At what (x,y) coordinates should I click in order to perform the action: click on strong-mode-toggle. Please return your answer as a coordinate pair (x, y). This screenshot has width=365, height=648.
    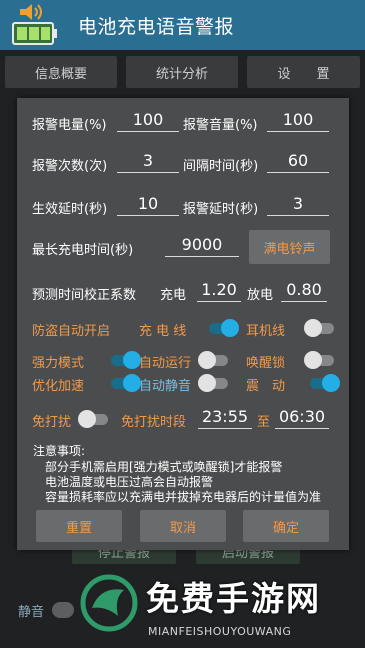
    Looking at the image, I should click on (125, 360).